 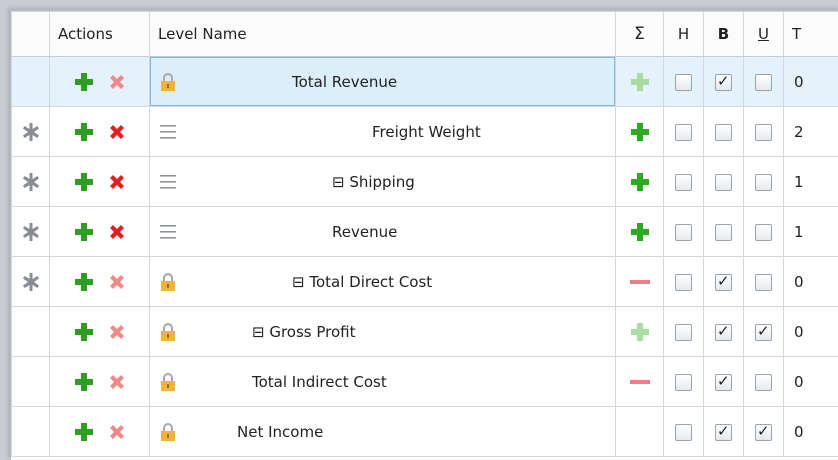 I want to click on table-row: Freight Weight2, so click(x=425, y=132).